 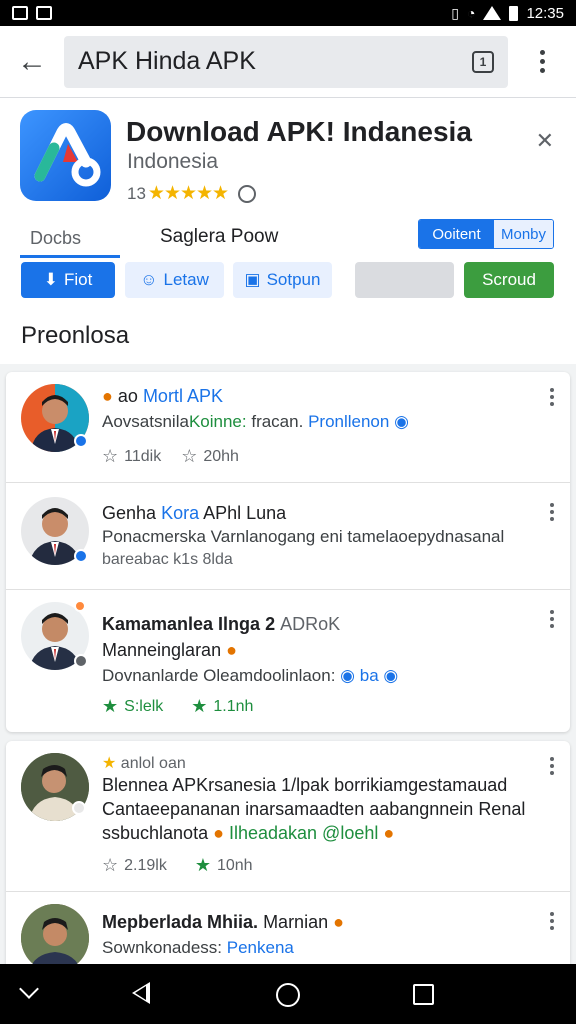 I want to click on smiley-icon, so click(x=247, y=193).